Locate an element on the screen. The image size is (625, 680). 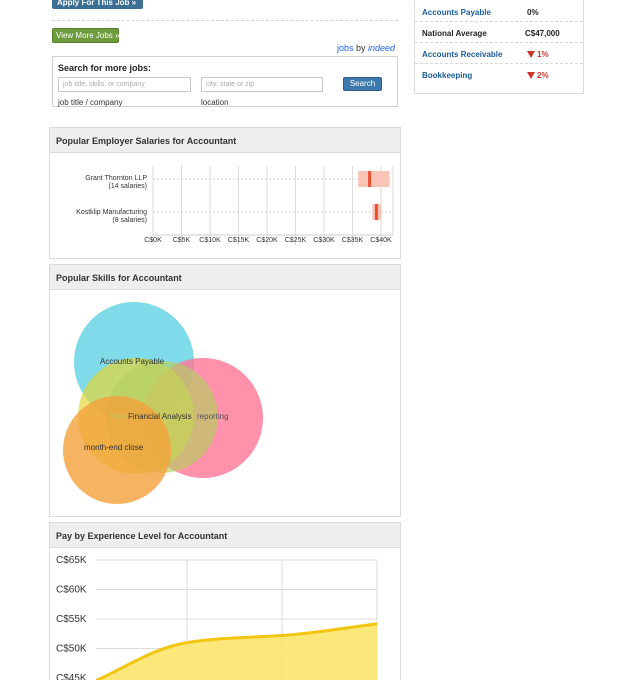
x-tick-label: C$35K is located at coordinates (353, 240).